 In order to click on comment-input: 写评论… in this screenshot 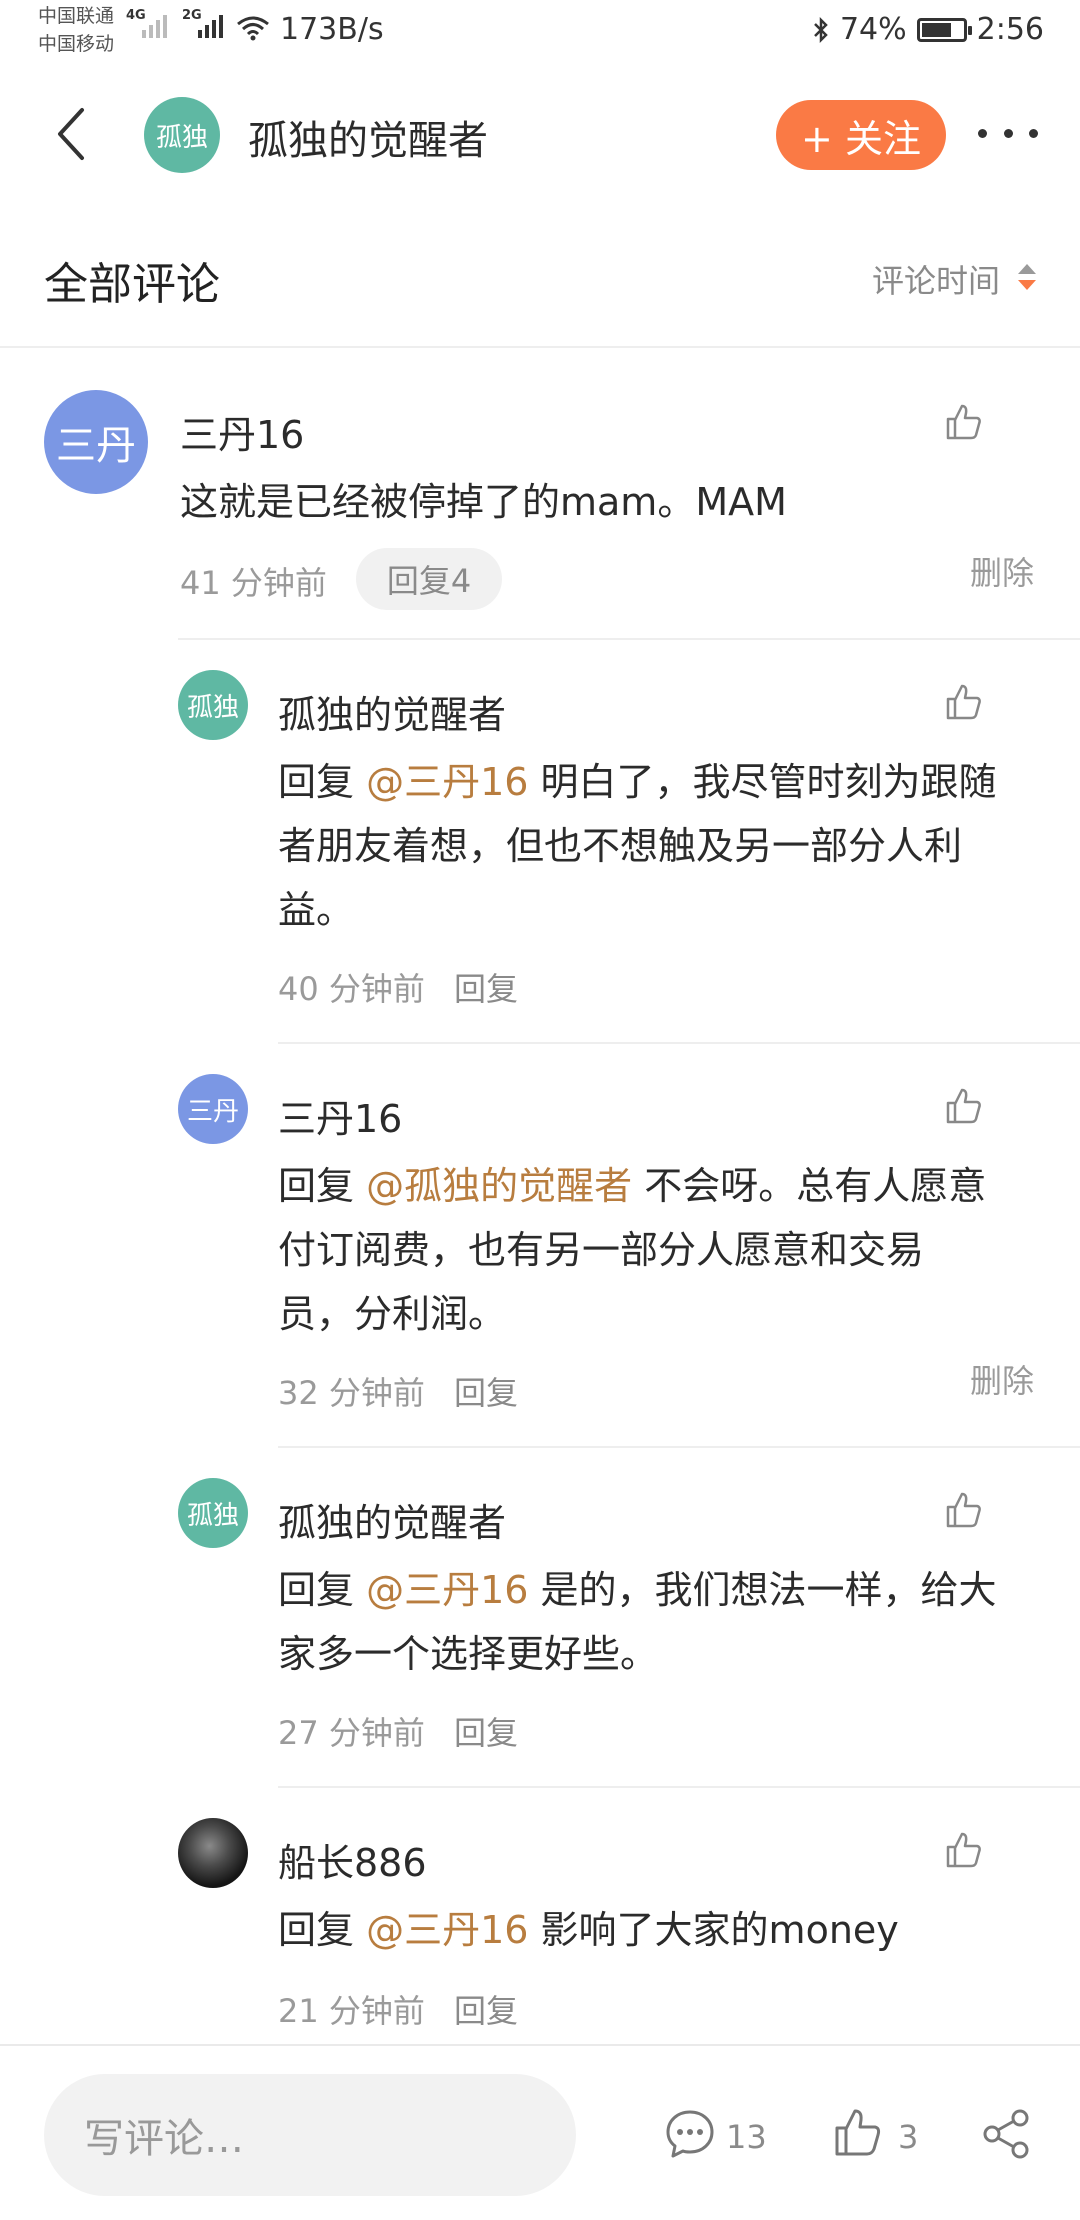, I will do `click(310, 2135)`.